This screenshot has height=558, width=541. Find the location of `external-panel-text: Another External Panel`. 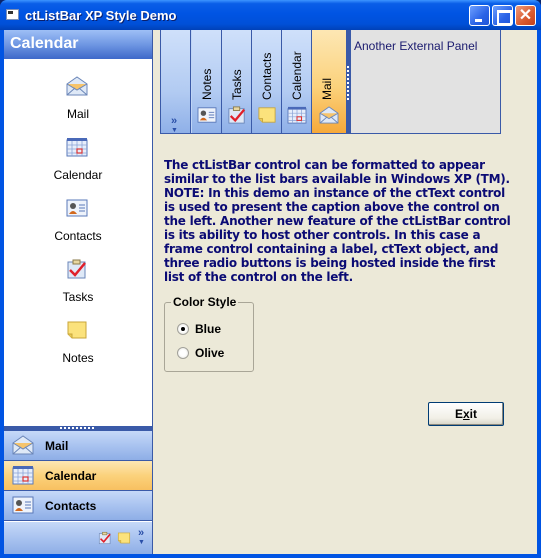

external-panel-text: Another External Panel is located at coordinates (416, 46).